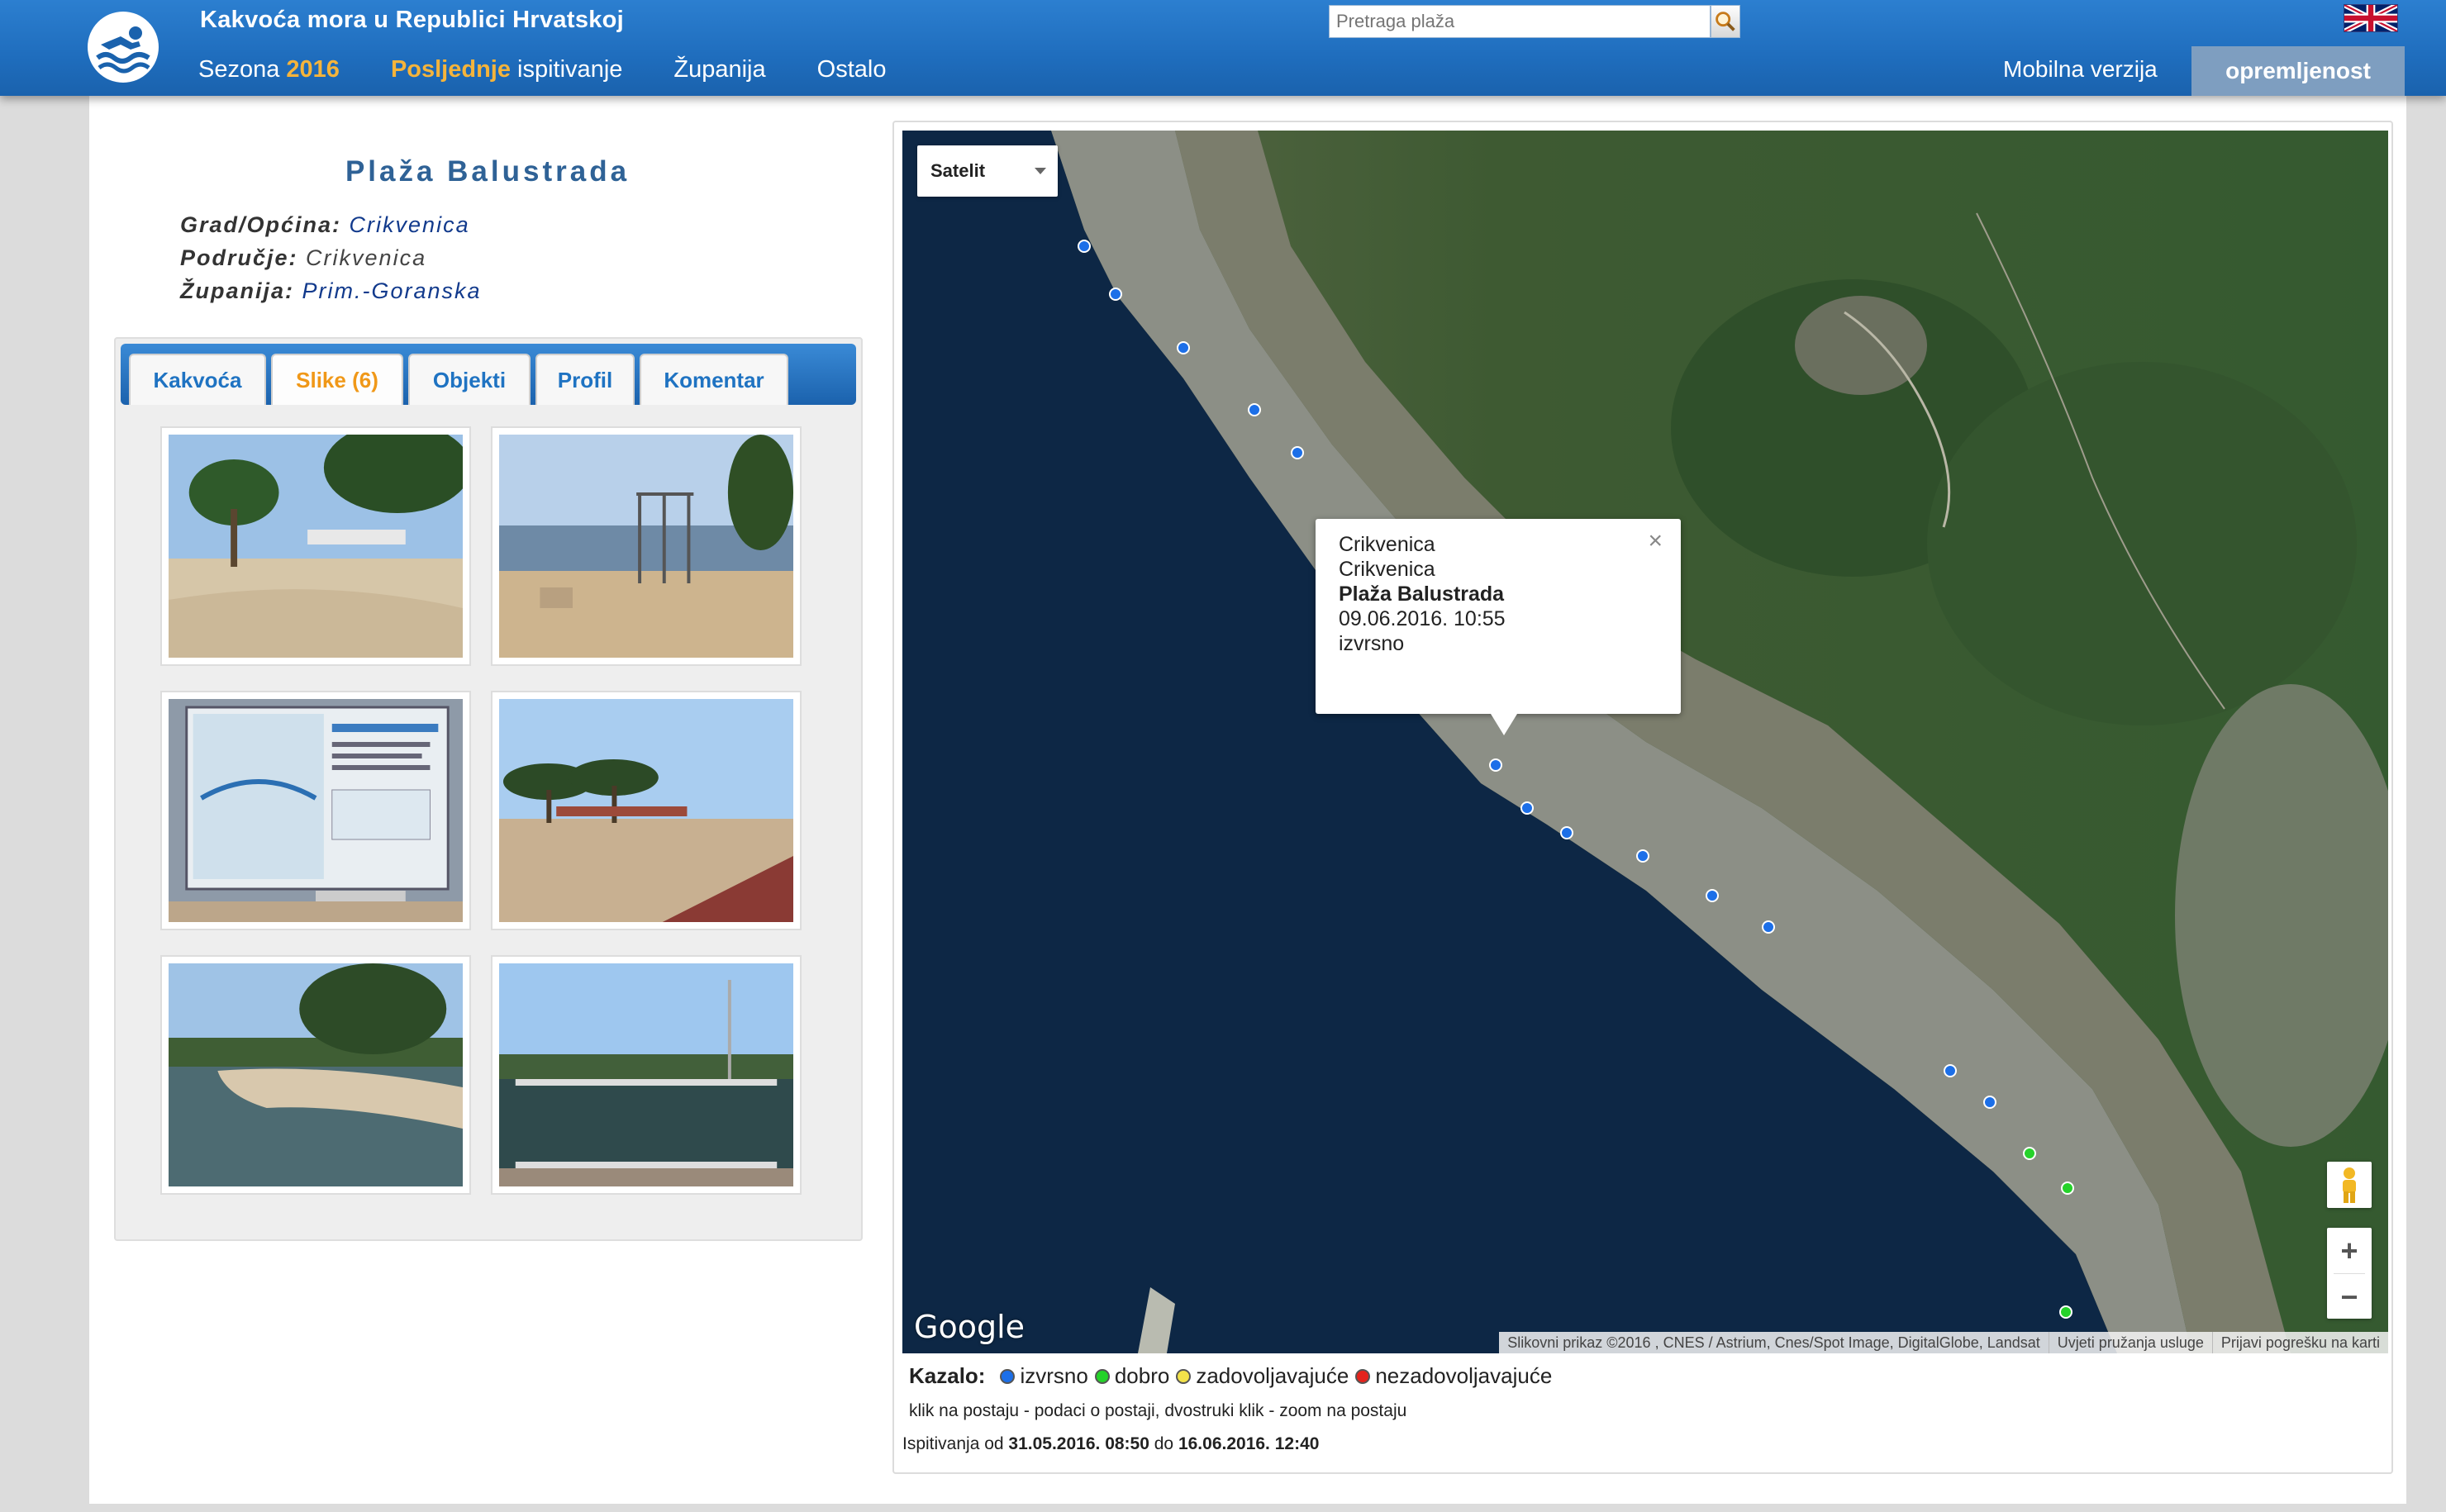  I want to click on area-row: Područje: Crikvenica, so click(331, 257).